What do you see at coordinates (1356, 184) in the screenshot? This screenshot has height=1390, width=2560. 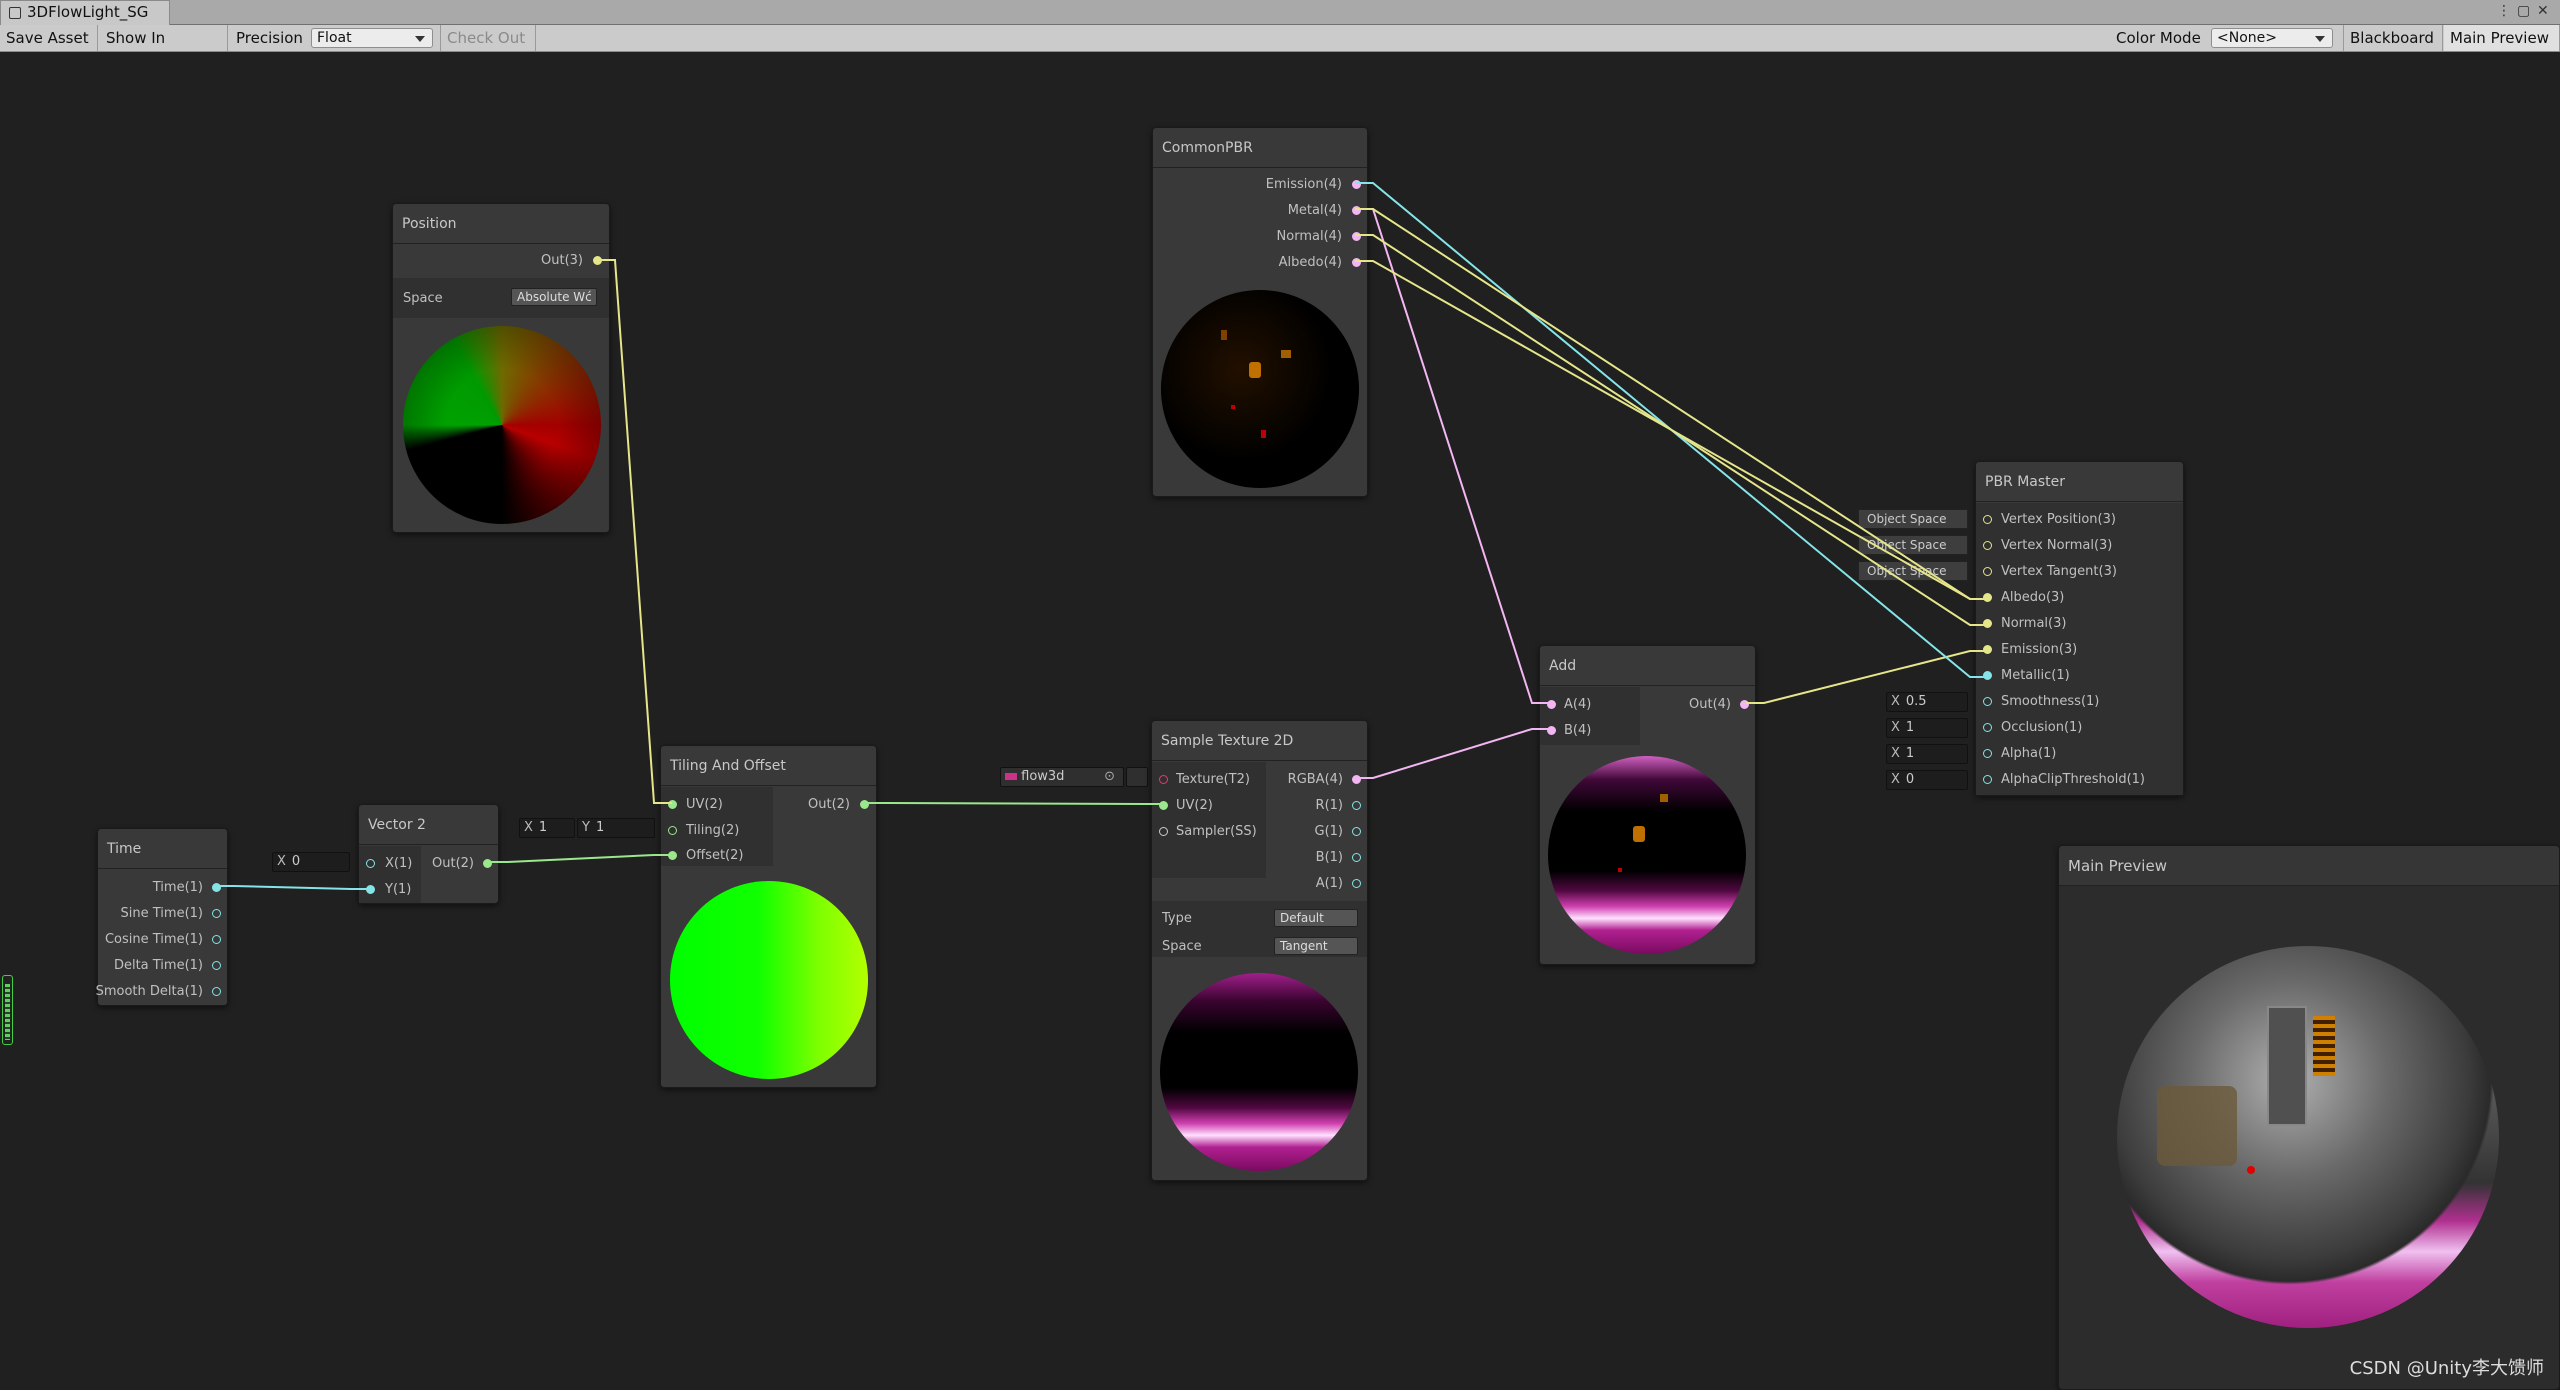 I see `commonpbr-emission-port` at bounding box center [1356, 184].